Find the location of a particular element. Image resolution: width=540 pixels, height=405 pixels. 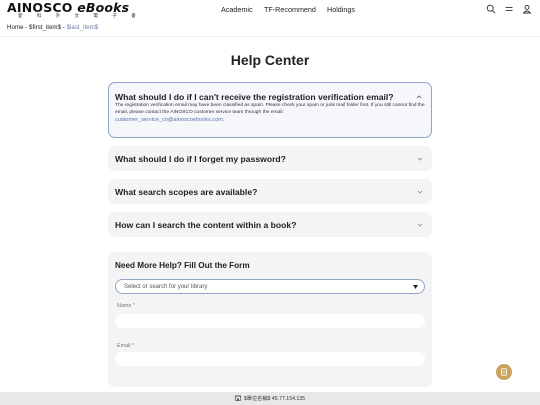

form-title: Need More Help? Fill Out the Form is located at coordinates (182, 265).